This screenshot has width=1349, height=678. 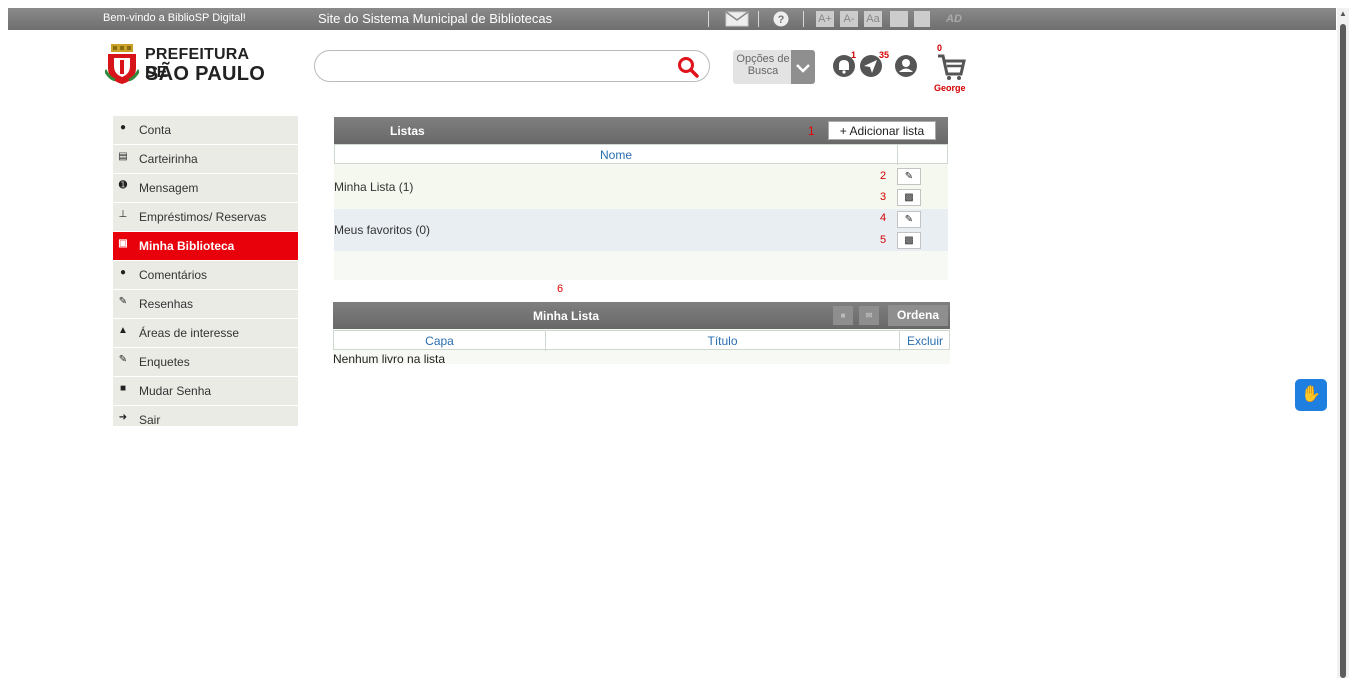 I want to click on info-icon: ➊, so click(x=123, y=185).